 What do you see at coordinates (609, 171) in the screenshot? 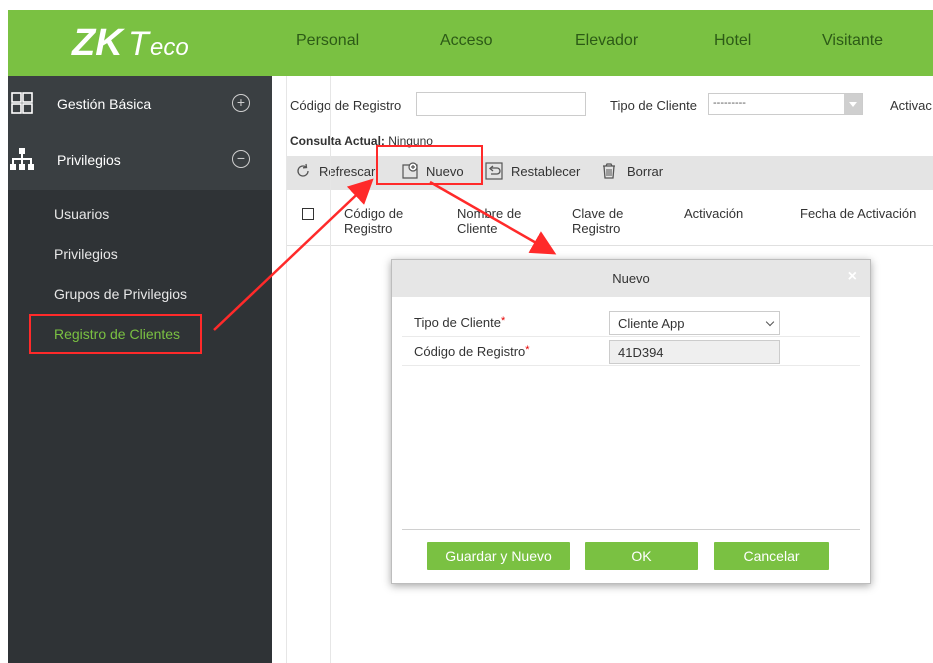
I see `delete-icon` at bounding box center [609, 171].